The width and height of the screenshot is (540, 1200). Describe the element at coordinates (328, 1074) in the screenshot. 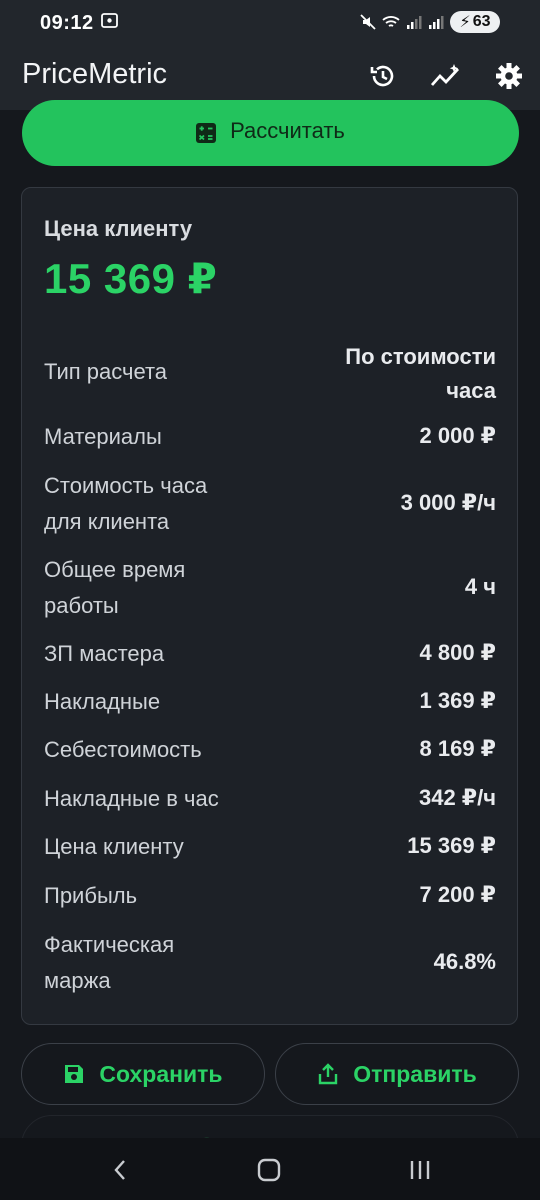

I see `share-icon` at that location.